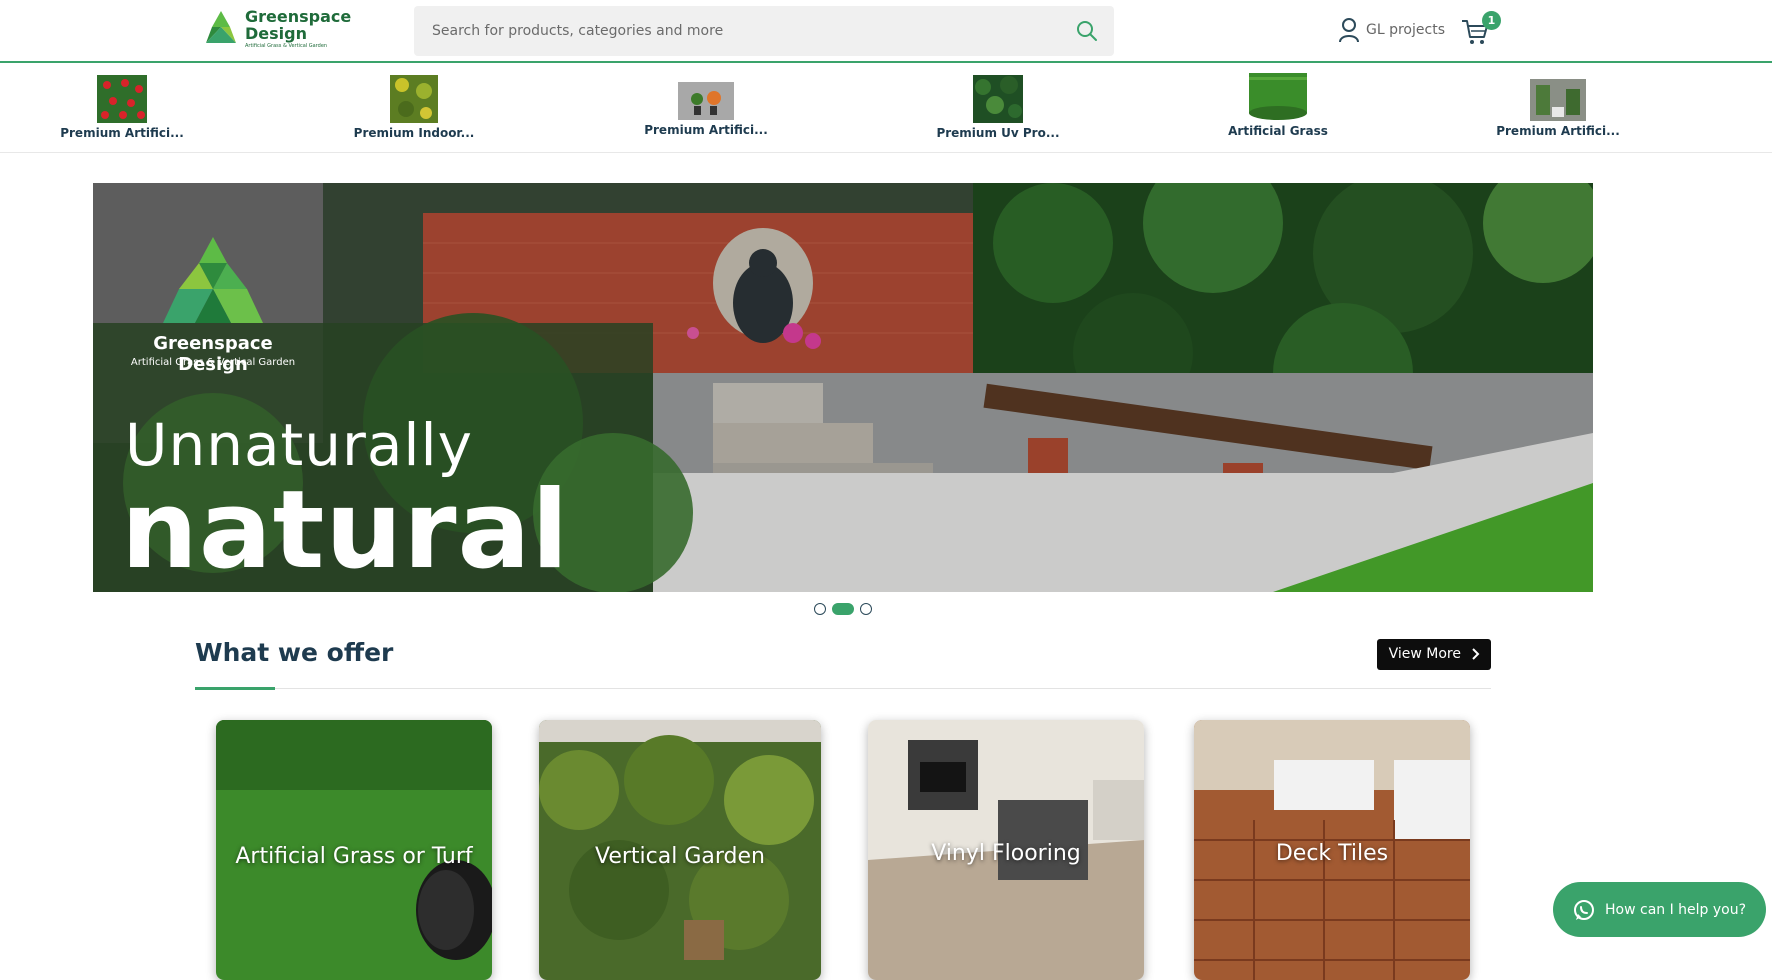  Describe the element at coordinates (1087, 31) in the screenshot. I see `search-icon` at that location.